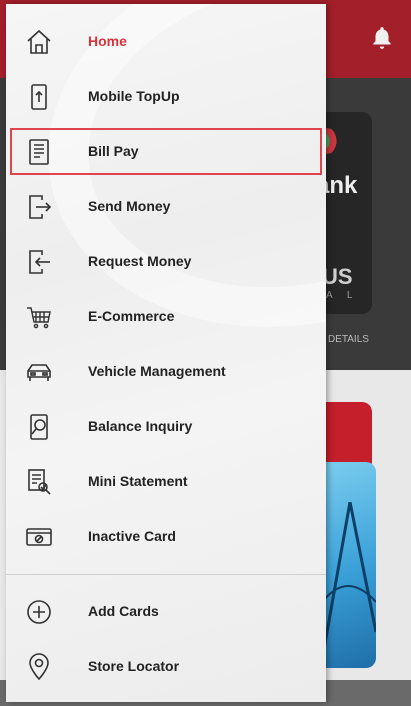  Describe the element at coordinates (39, 612) in the screenshot. I see `add-circle-icon` at that location.